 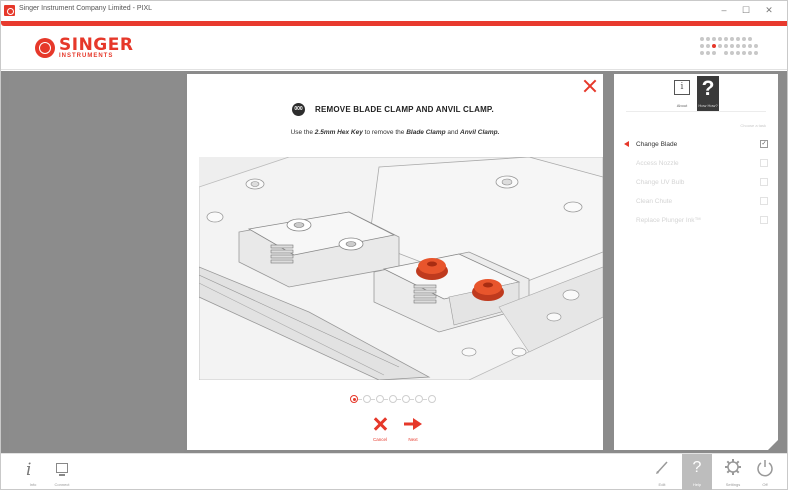 I want to click on app-header: SINGER INSTRUMENTS, so click(x=394, y=48).